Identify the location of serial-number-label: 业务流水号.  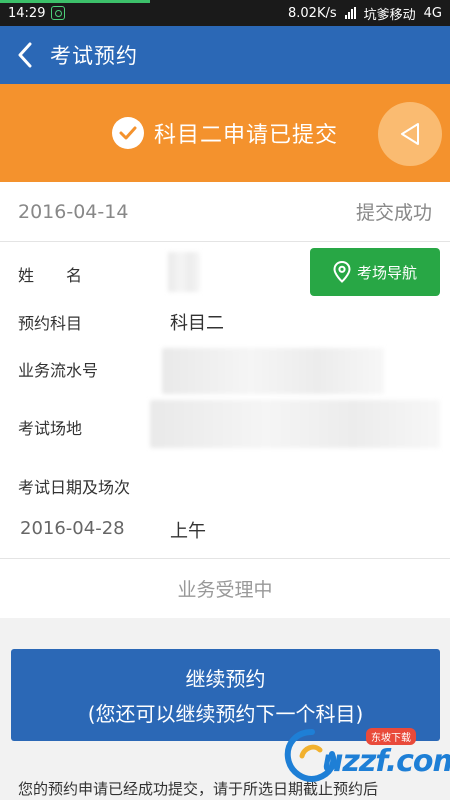
(58, 370).